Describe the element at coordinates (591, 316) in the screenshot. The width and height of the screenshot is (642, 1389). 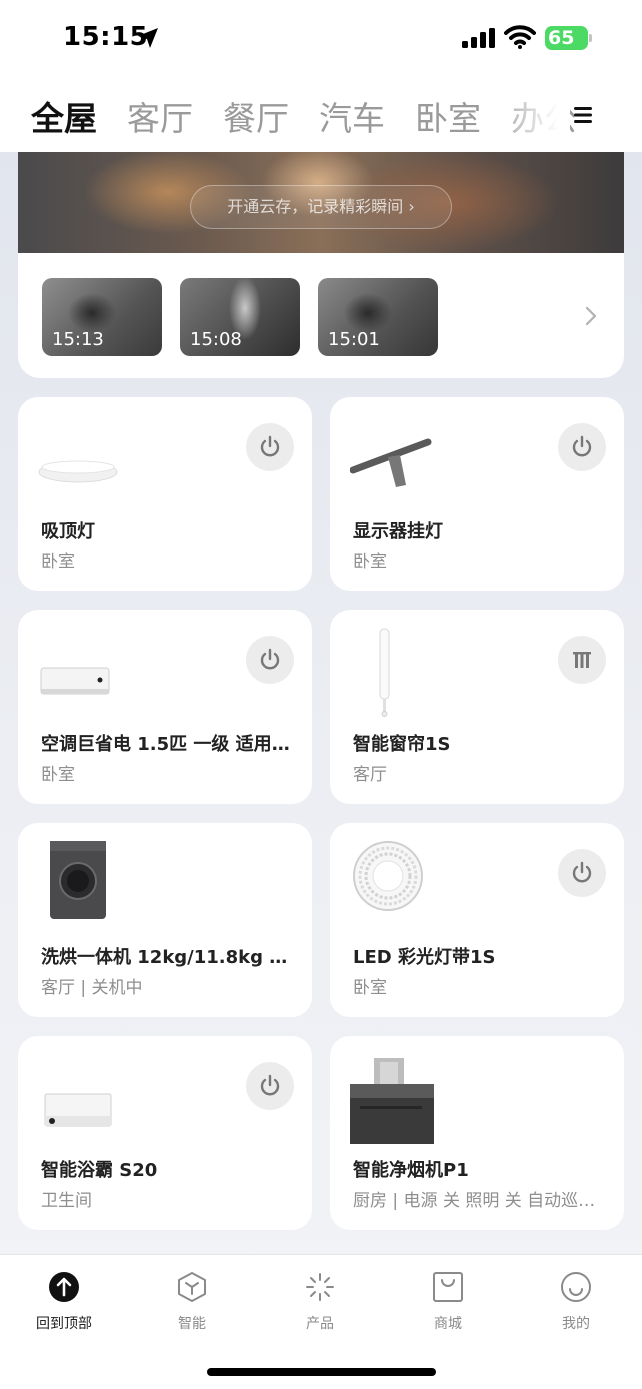
I see `chevron-right-icon` at that location.